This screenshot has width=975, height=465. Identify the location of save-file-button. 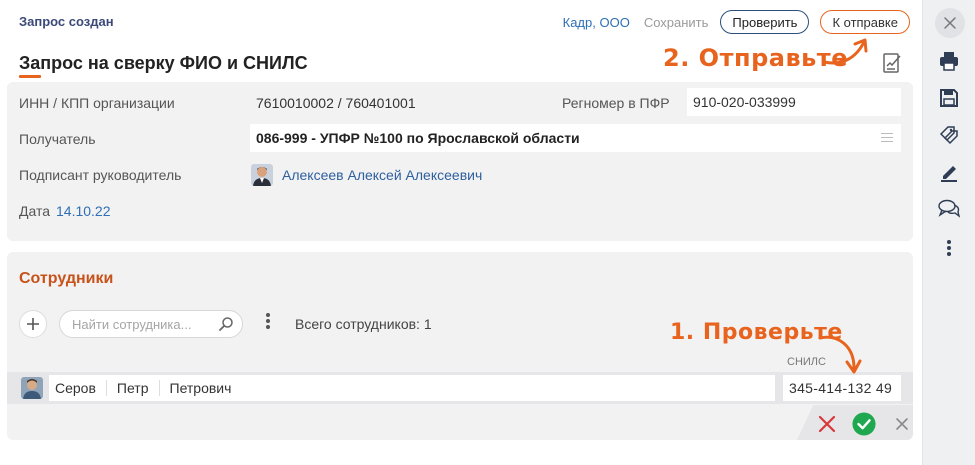
(949, 98).